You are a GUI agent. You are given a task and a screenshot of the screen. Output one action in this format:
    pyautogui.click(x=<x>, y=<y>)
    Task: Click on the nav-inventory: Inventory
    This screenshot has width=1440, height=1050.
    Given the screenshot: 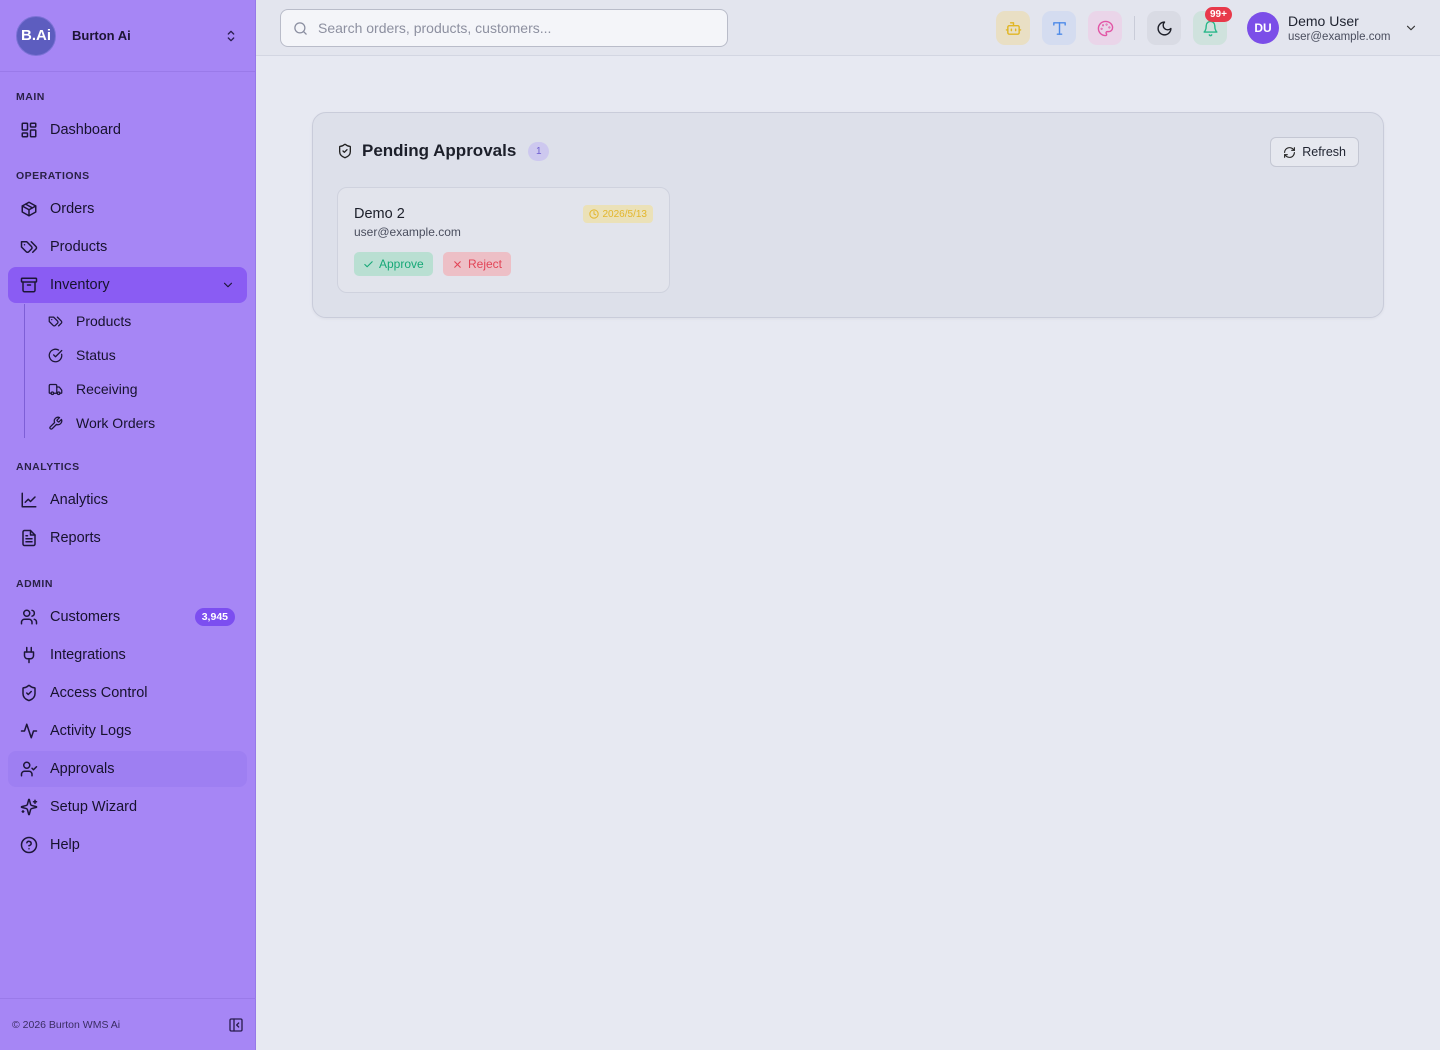 What is the action you would take?
    pyautogui.click(x=127, y=285)
    